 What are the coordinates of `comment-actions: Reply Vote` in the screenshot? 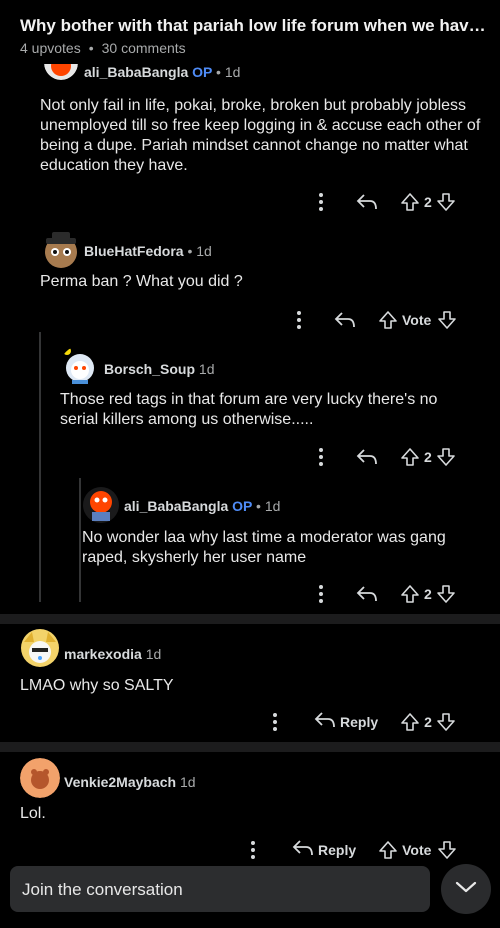 It's located at (349, 850).